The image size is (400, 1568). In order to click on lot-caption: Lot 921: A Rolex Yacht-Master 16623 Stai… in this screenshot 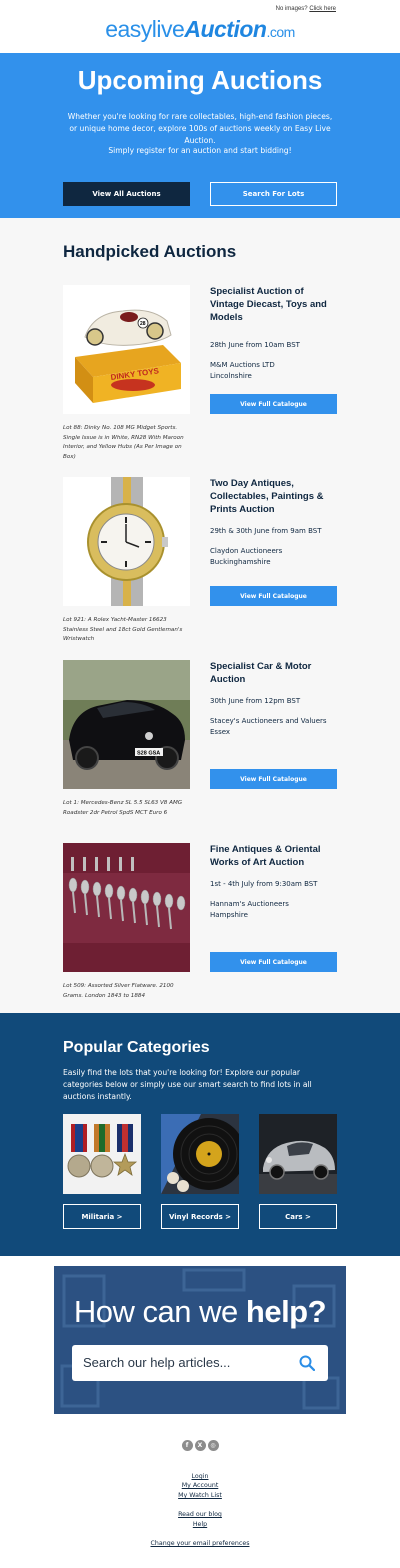, I will do `click(123, 629)`.